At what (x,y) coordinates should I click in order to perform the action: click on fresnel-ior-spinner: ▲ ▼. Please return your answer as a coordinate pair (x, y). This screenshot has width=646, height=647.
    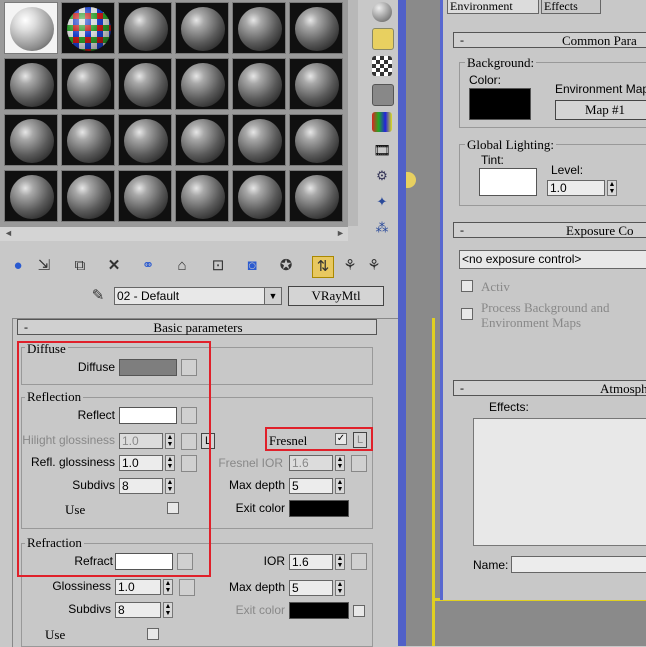
    Looking at the image, I should click on (340, 463).